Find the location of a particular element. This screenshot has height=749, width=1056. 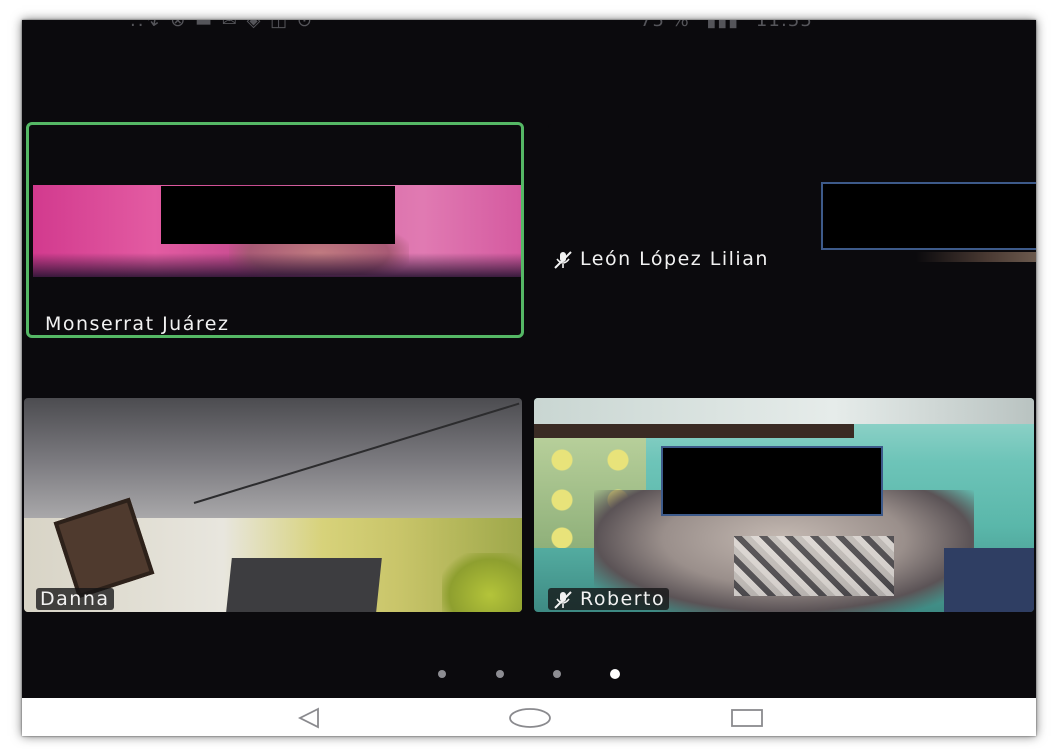

battery-percent: 75 % is located at coordinates (665, 25).